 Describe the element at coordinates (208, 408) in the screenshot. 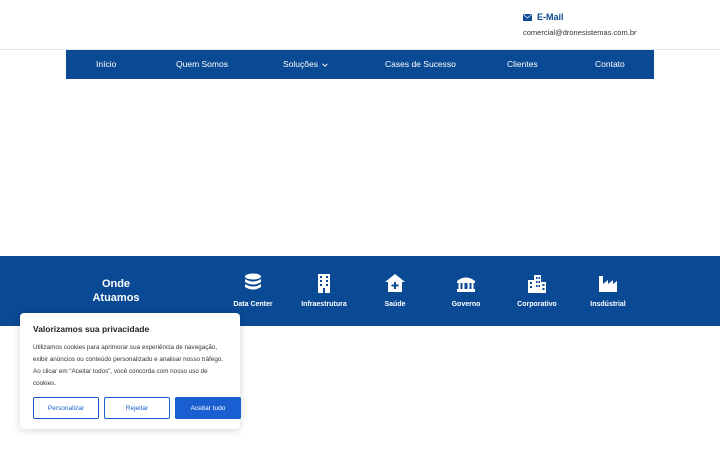

I see `accept-all-cookies-button: Aceitar tudo` at that location.